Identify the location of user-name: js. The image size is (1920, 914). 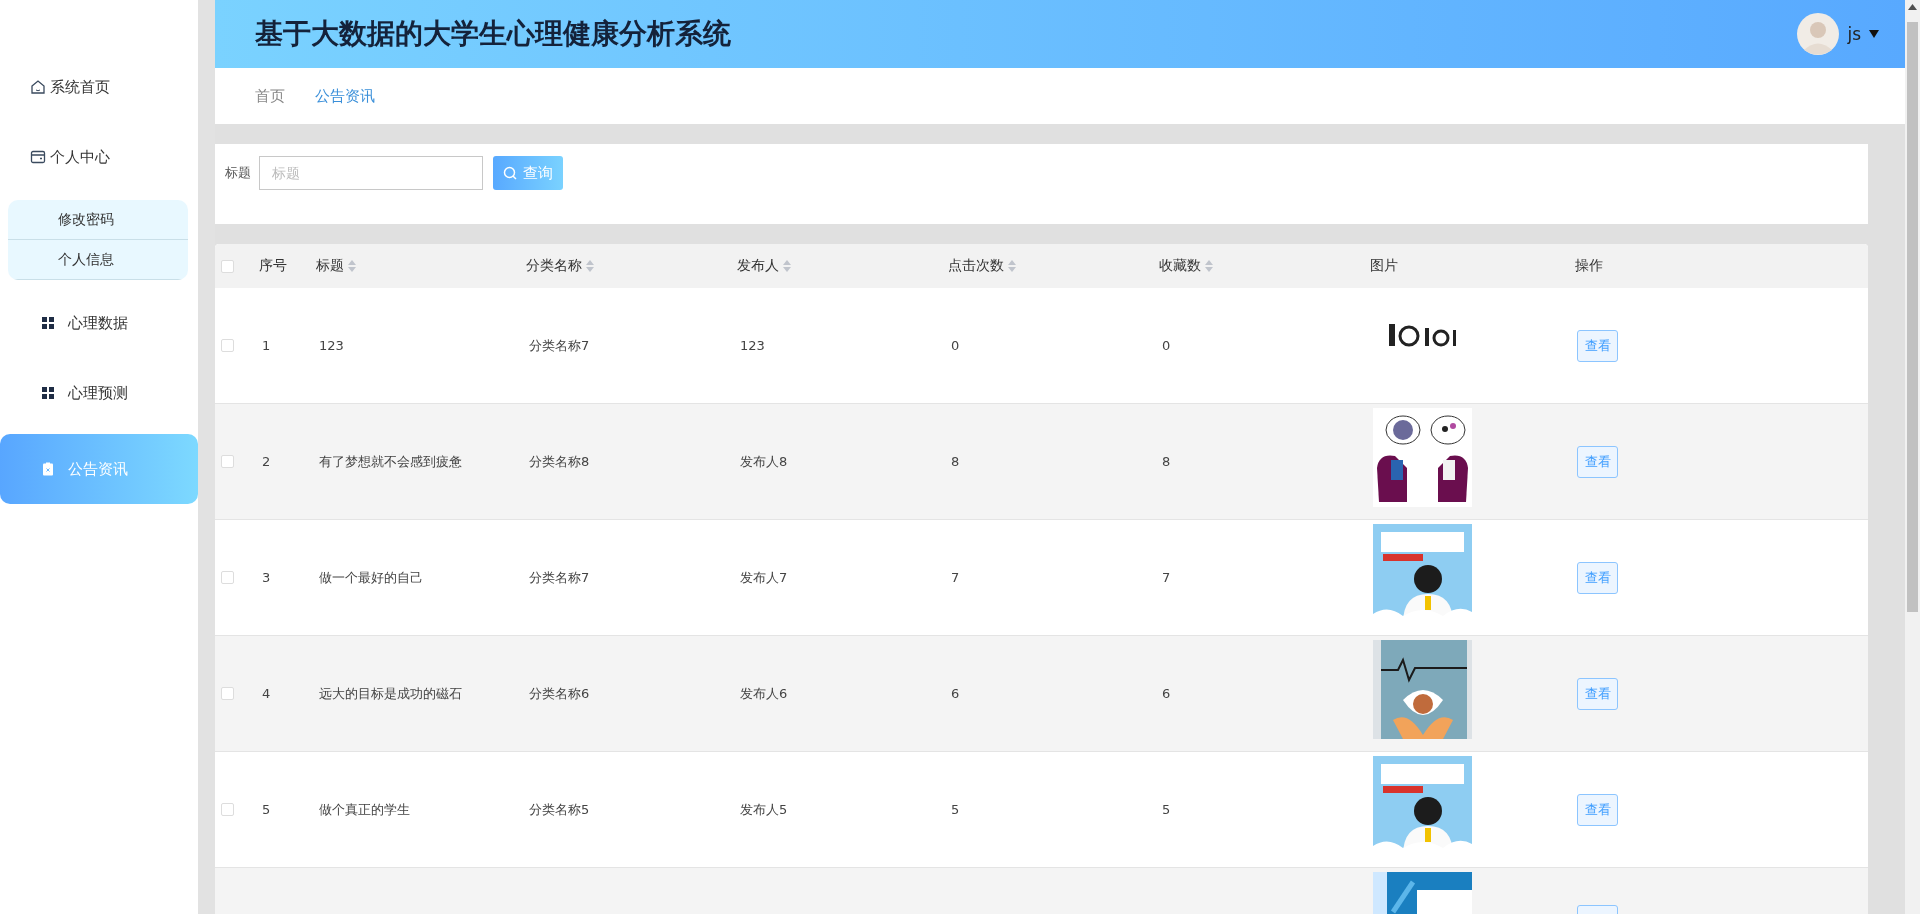
(1854, 34).